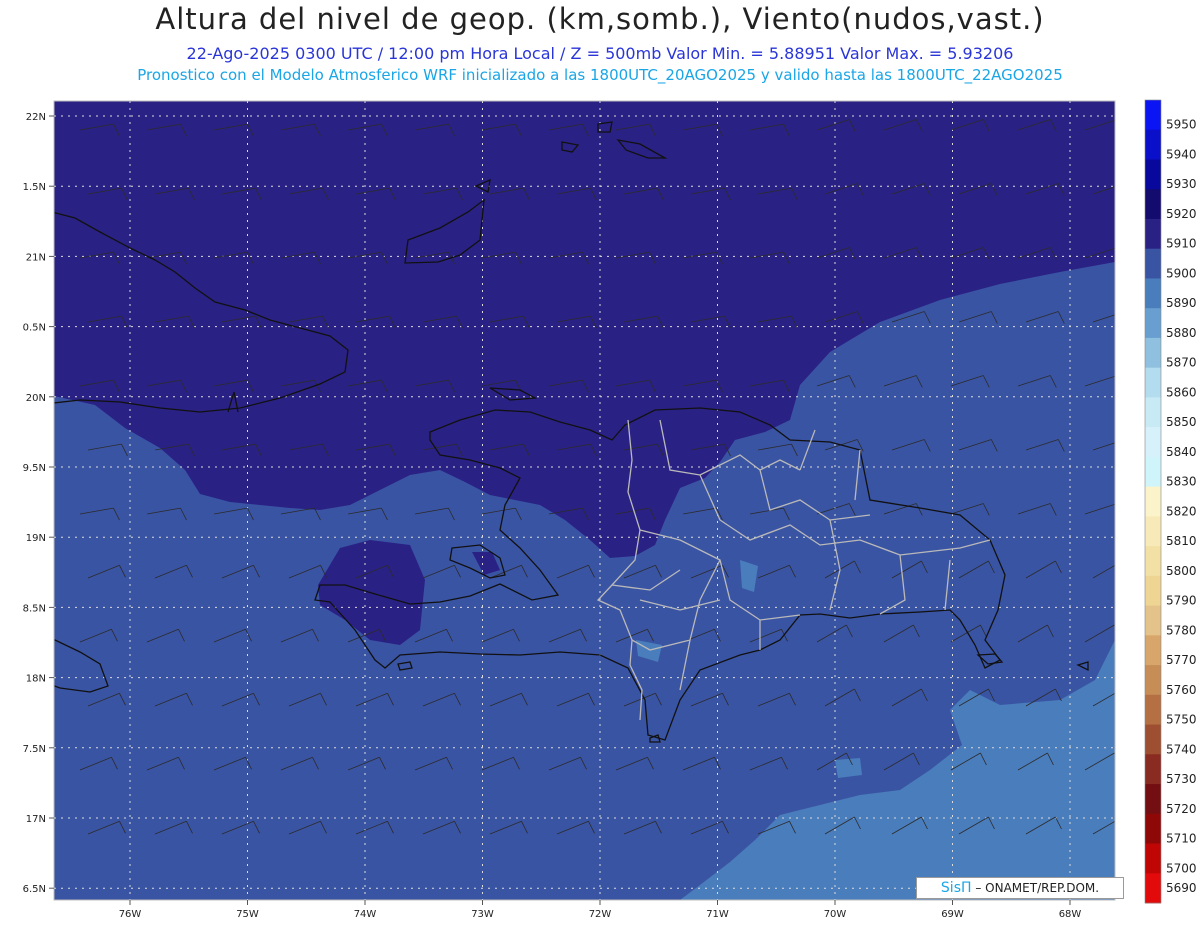 This screenshot has height=927, width=1200. What do you see at coordinates (1037, 888) in the screenshot?
I see `credit-text: – ONAMET/REP.DOM.` at bounding box center [1037, 888].